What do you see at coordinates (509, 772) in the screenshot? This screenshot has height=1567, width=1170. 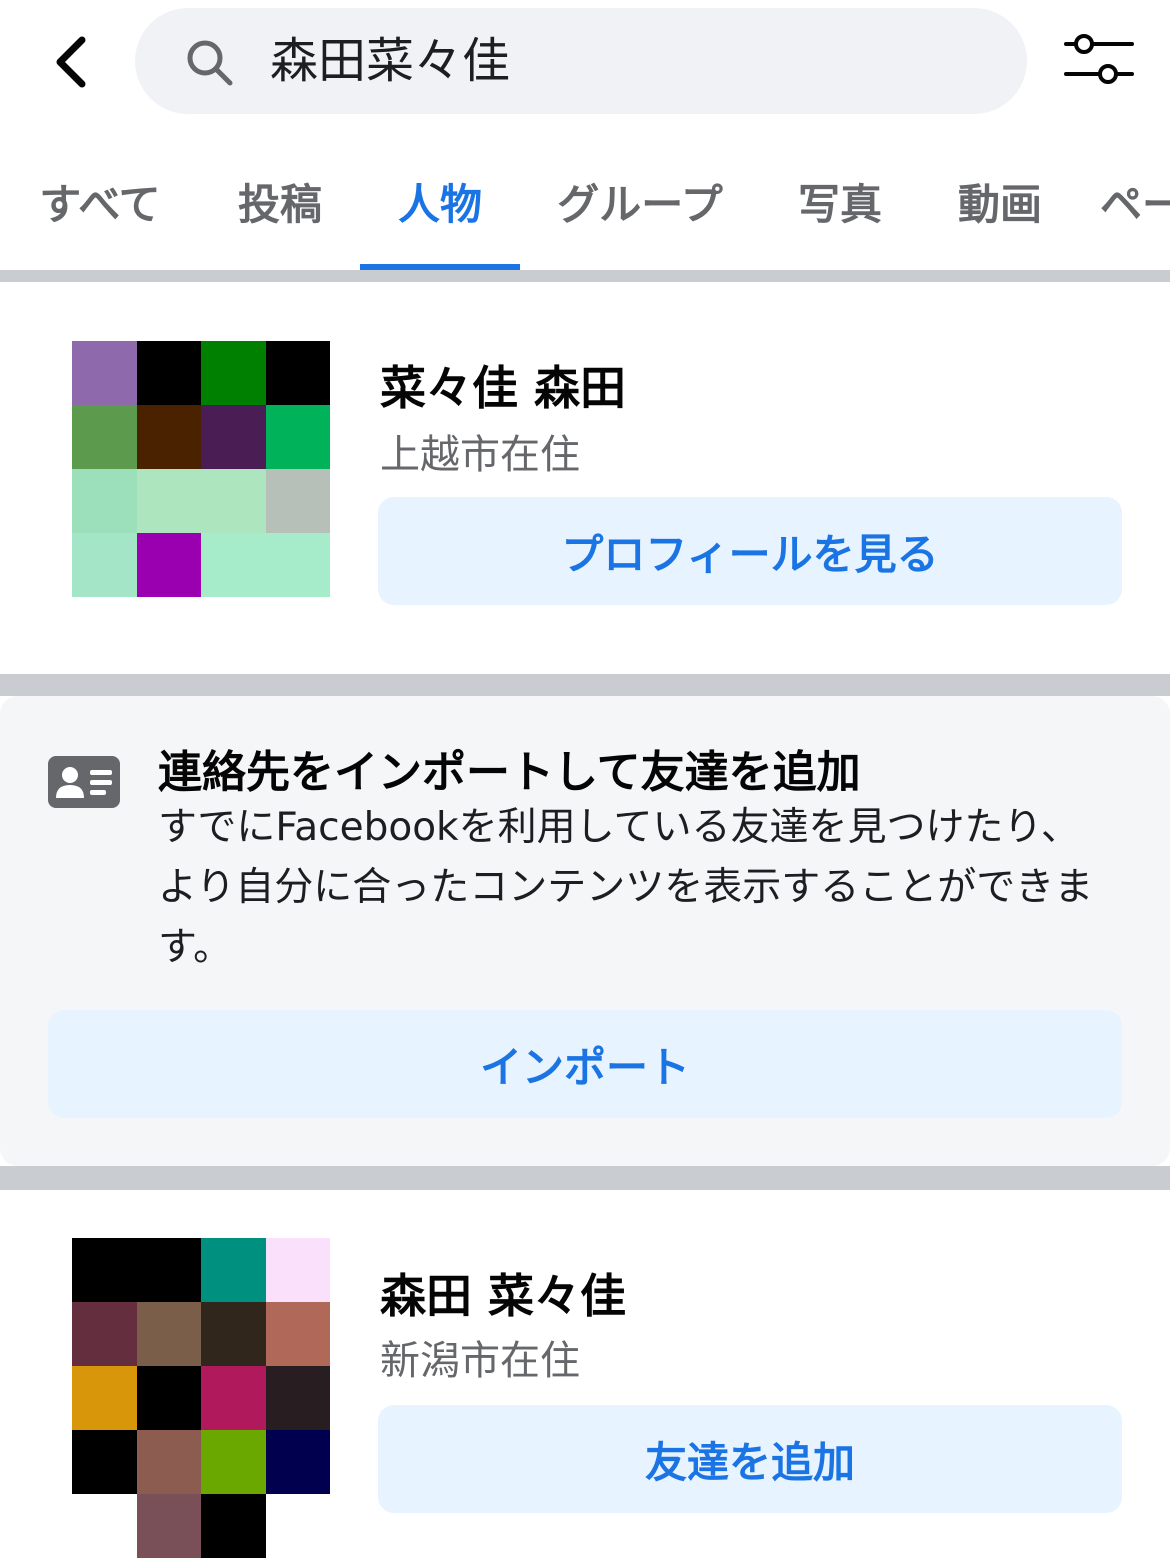 I see `import-card-title: 連絡先をインポートして友達を追加` at bounding box center [509, 772].